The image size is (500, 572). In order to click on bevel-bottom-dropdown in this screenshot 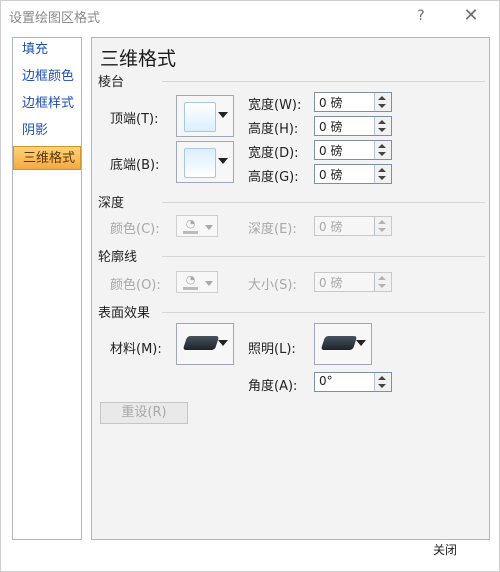, I will do `click(205, 162)`.